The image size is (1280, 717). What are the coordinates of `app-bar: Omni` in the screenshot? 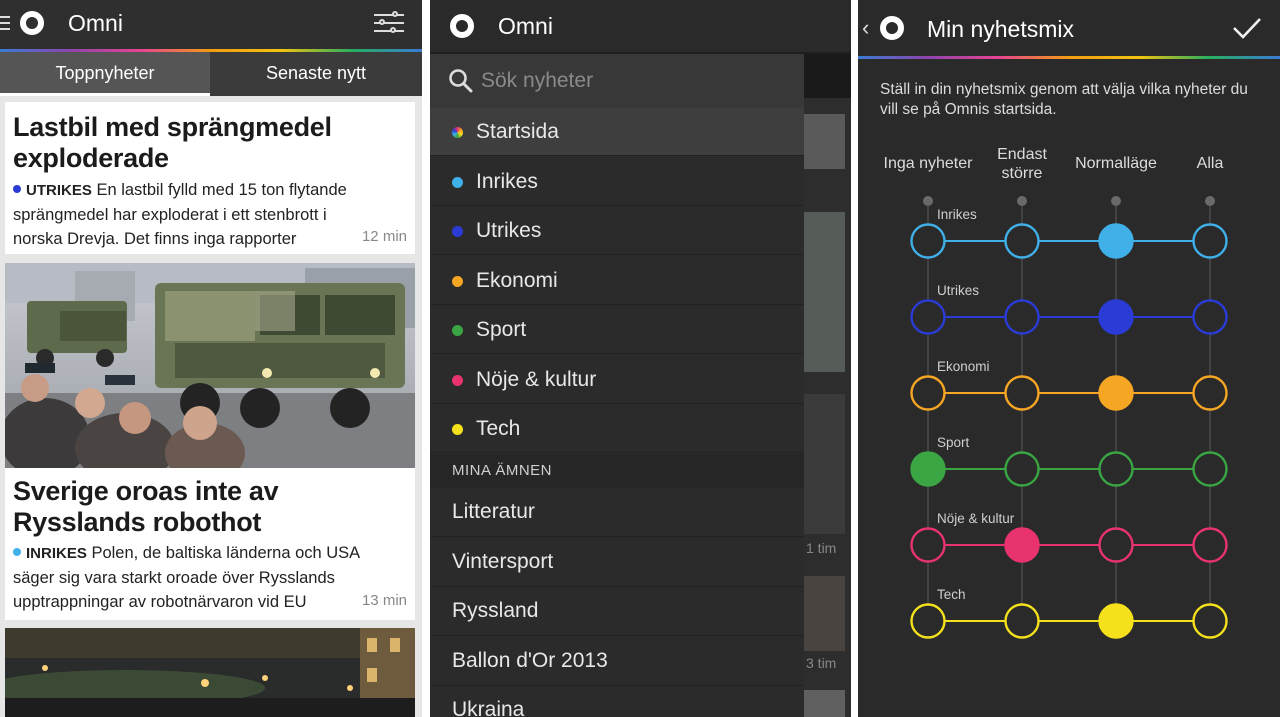 It's located at (211, 25).